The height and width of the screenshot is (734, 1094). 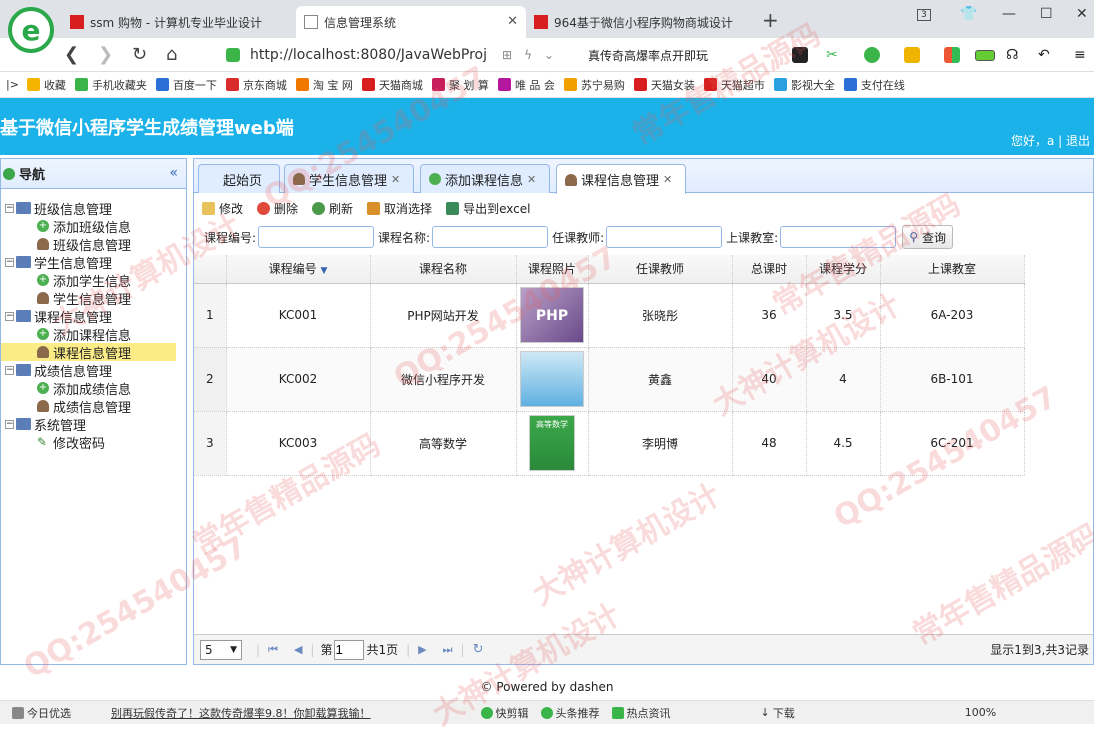 I want to click on nav-group-3: − 成绩信息管理, so click(x=93, y=370).